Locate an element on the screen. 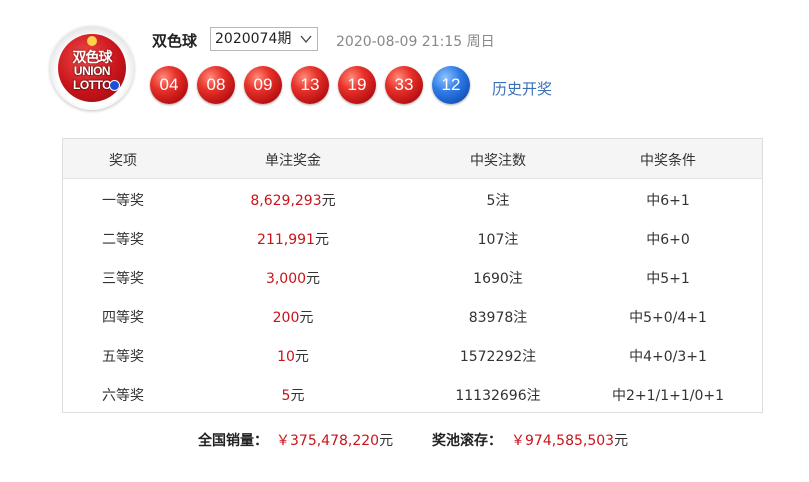  table-row: 五等奖 10元 1572292注 中4+0/3+1 is located at coordinates (412, 354).